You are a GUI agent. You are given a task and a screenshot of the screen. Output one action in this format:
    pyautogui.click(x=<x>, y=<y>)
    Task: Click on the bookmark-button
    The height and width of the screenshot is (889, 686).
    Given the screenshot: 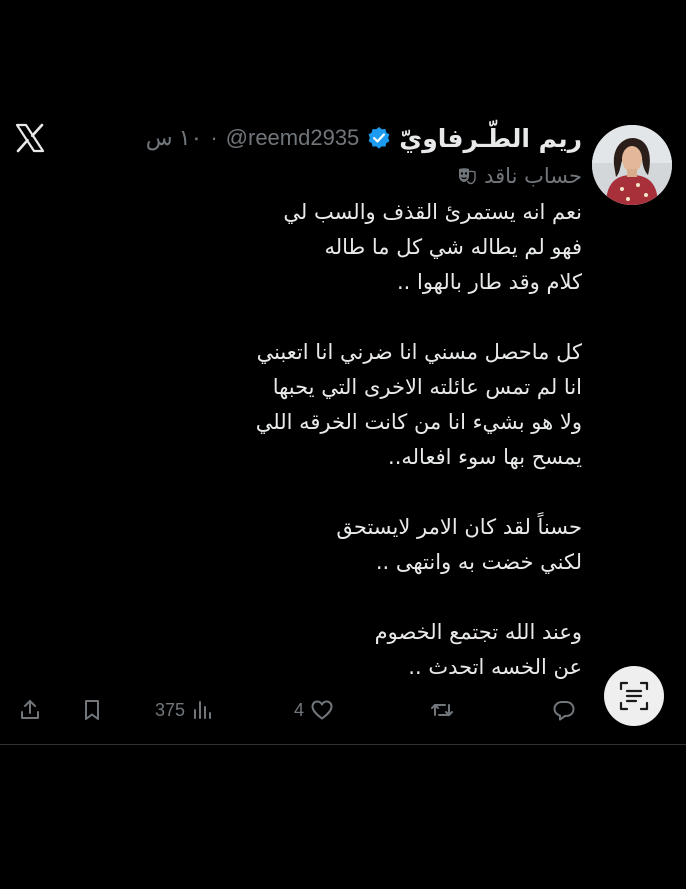 What is the action you would take?
    pyautogui.click(x=92, y=710)
    